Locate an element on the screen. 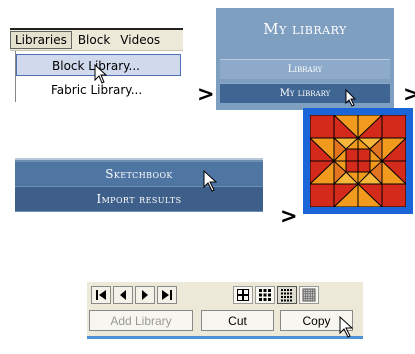 This screenshot has height=354, width=415. my-library-button: My library is located at coordinates (305, 93).